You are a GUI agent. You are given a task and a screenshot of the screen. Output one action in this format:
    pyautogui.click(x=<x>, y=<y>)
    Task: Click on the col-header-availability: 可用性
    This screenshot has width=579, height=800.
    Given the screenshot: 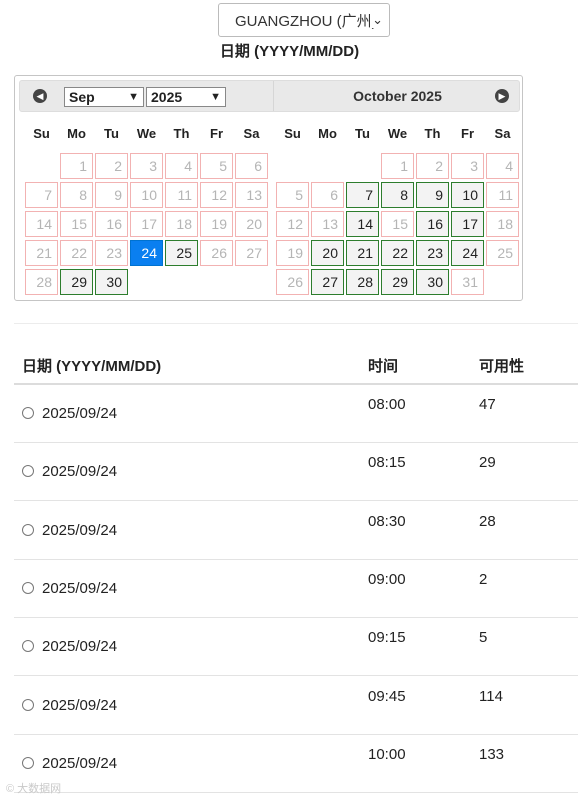 What is the action you would take?
    pyautogui.click(x=502, y=366)
    